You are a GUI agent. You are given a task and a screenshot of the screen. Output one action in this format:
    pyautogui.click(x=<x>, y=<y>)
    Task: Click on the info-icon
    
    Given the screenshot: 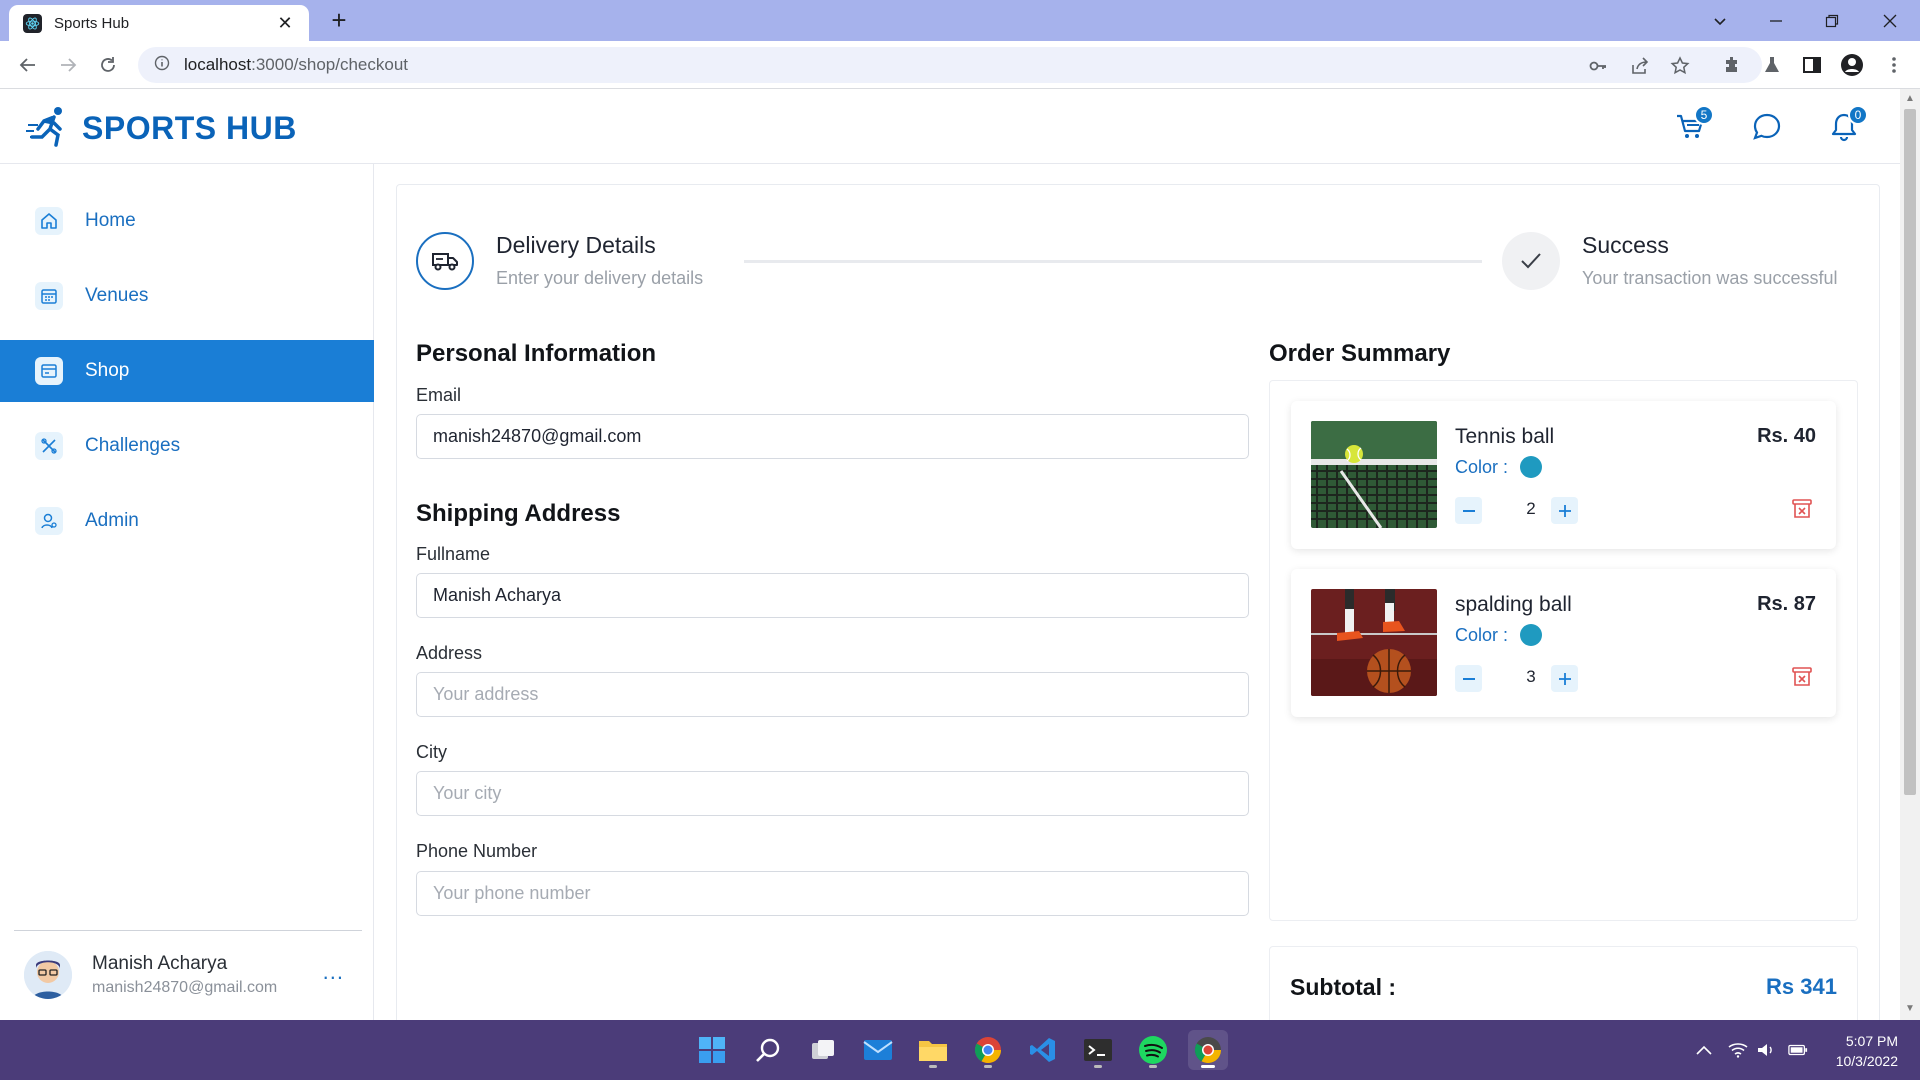 What is the action you would take?
    pyautogui.click(x=162, y=65)
    